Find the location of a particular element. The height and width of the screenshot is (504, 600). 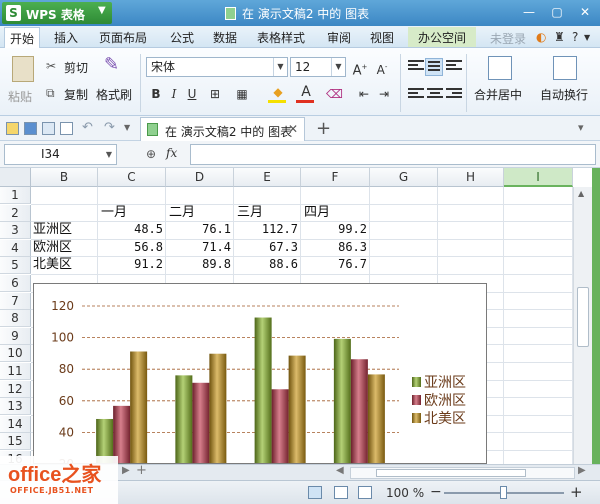

cell-d2: 二月 is located at coordinates (182, 212).